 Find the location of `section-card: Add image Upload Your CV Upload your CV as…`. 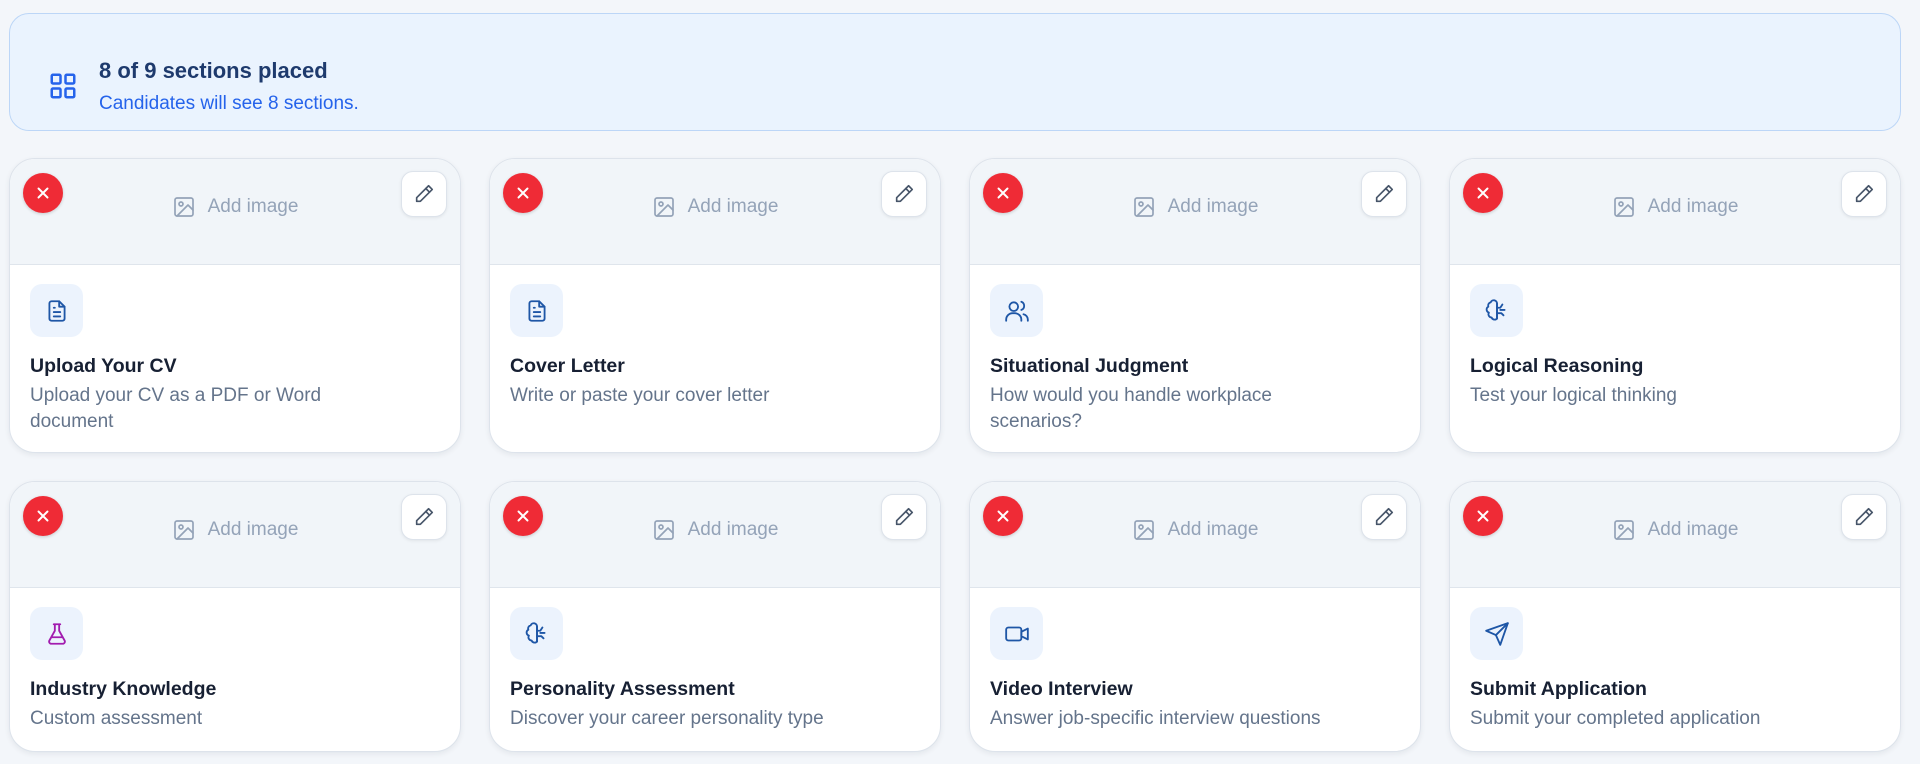

section-card: Add image Upload Your CV Upload your CV as… is located at coordinates (235, 305).